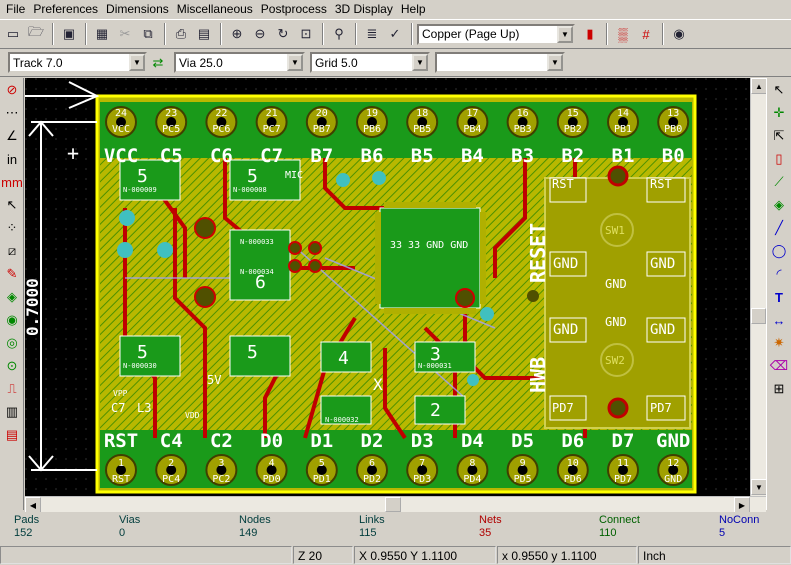 Image resolution: width=791 pixels, height=565 pixels. Describe the element at coordinates (12, 320) in the screenshot. I see `pad-sketch-icon: ◉` at that location.